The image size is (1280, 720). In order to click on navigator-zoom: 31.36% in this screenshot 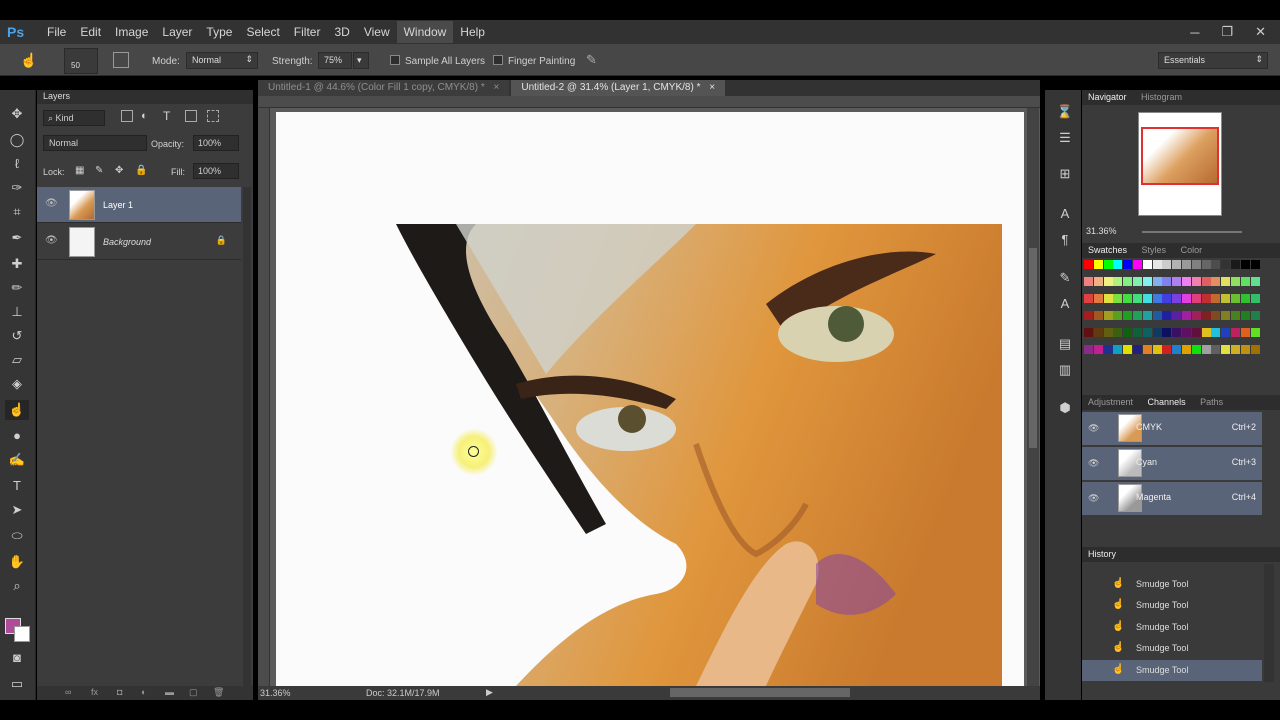, I will do `click(1101, 231)`.